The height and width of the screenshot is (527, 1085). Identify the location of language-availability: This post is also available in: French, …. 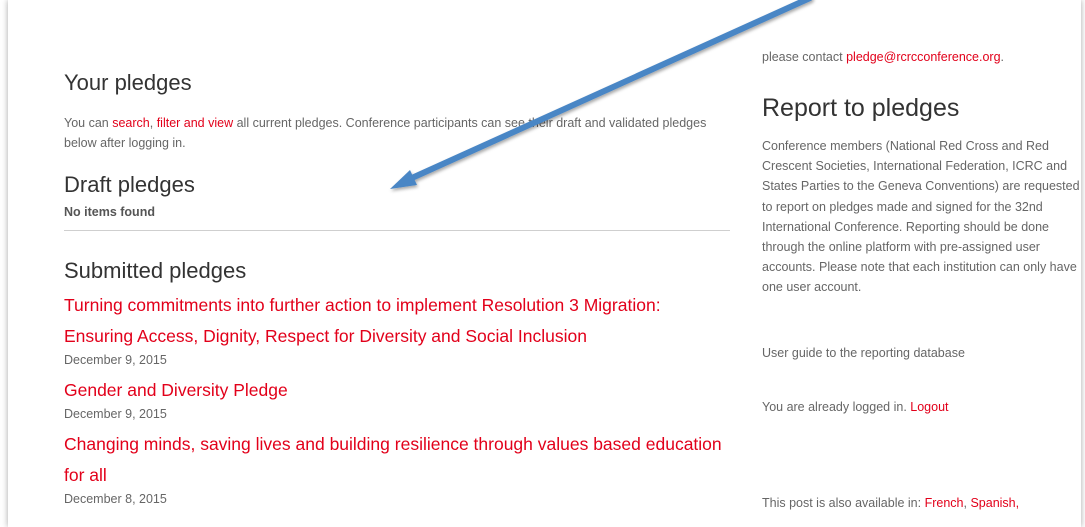
(890, 503).